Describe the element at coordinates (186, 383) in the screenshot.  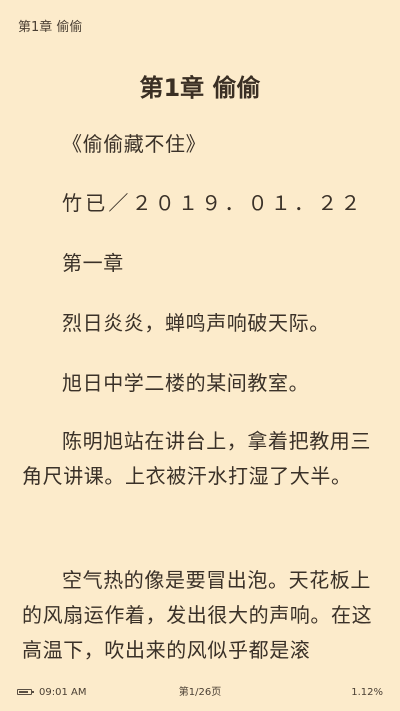
I see `paragraph: 旭日中学二楼的某间教室。` at that location.